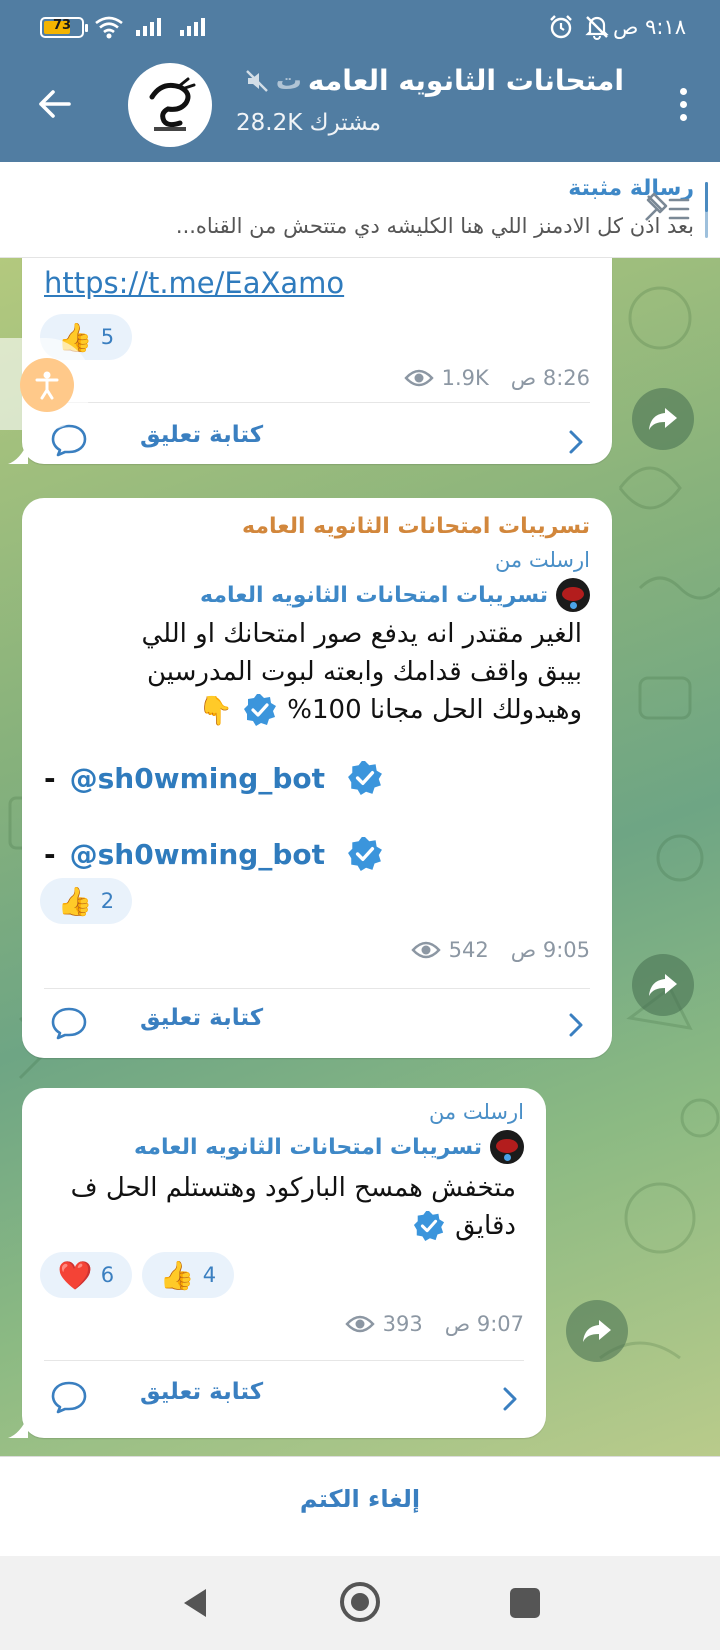  Describe the element at coordinates (485, 1226) in the screenshot. I see `message-text-line: دقايق` at that location.